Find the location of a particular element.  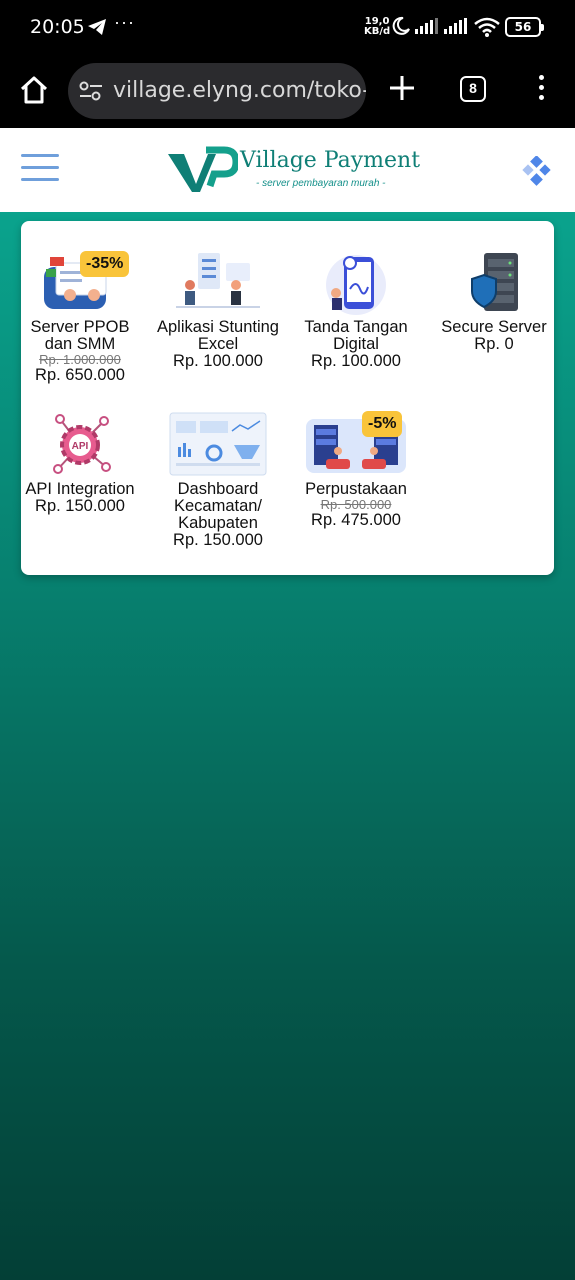

product-price: Rp. 0 is located at coordinates (494, 344).